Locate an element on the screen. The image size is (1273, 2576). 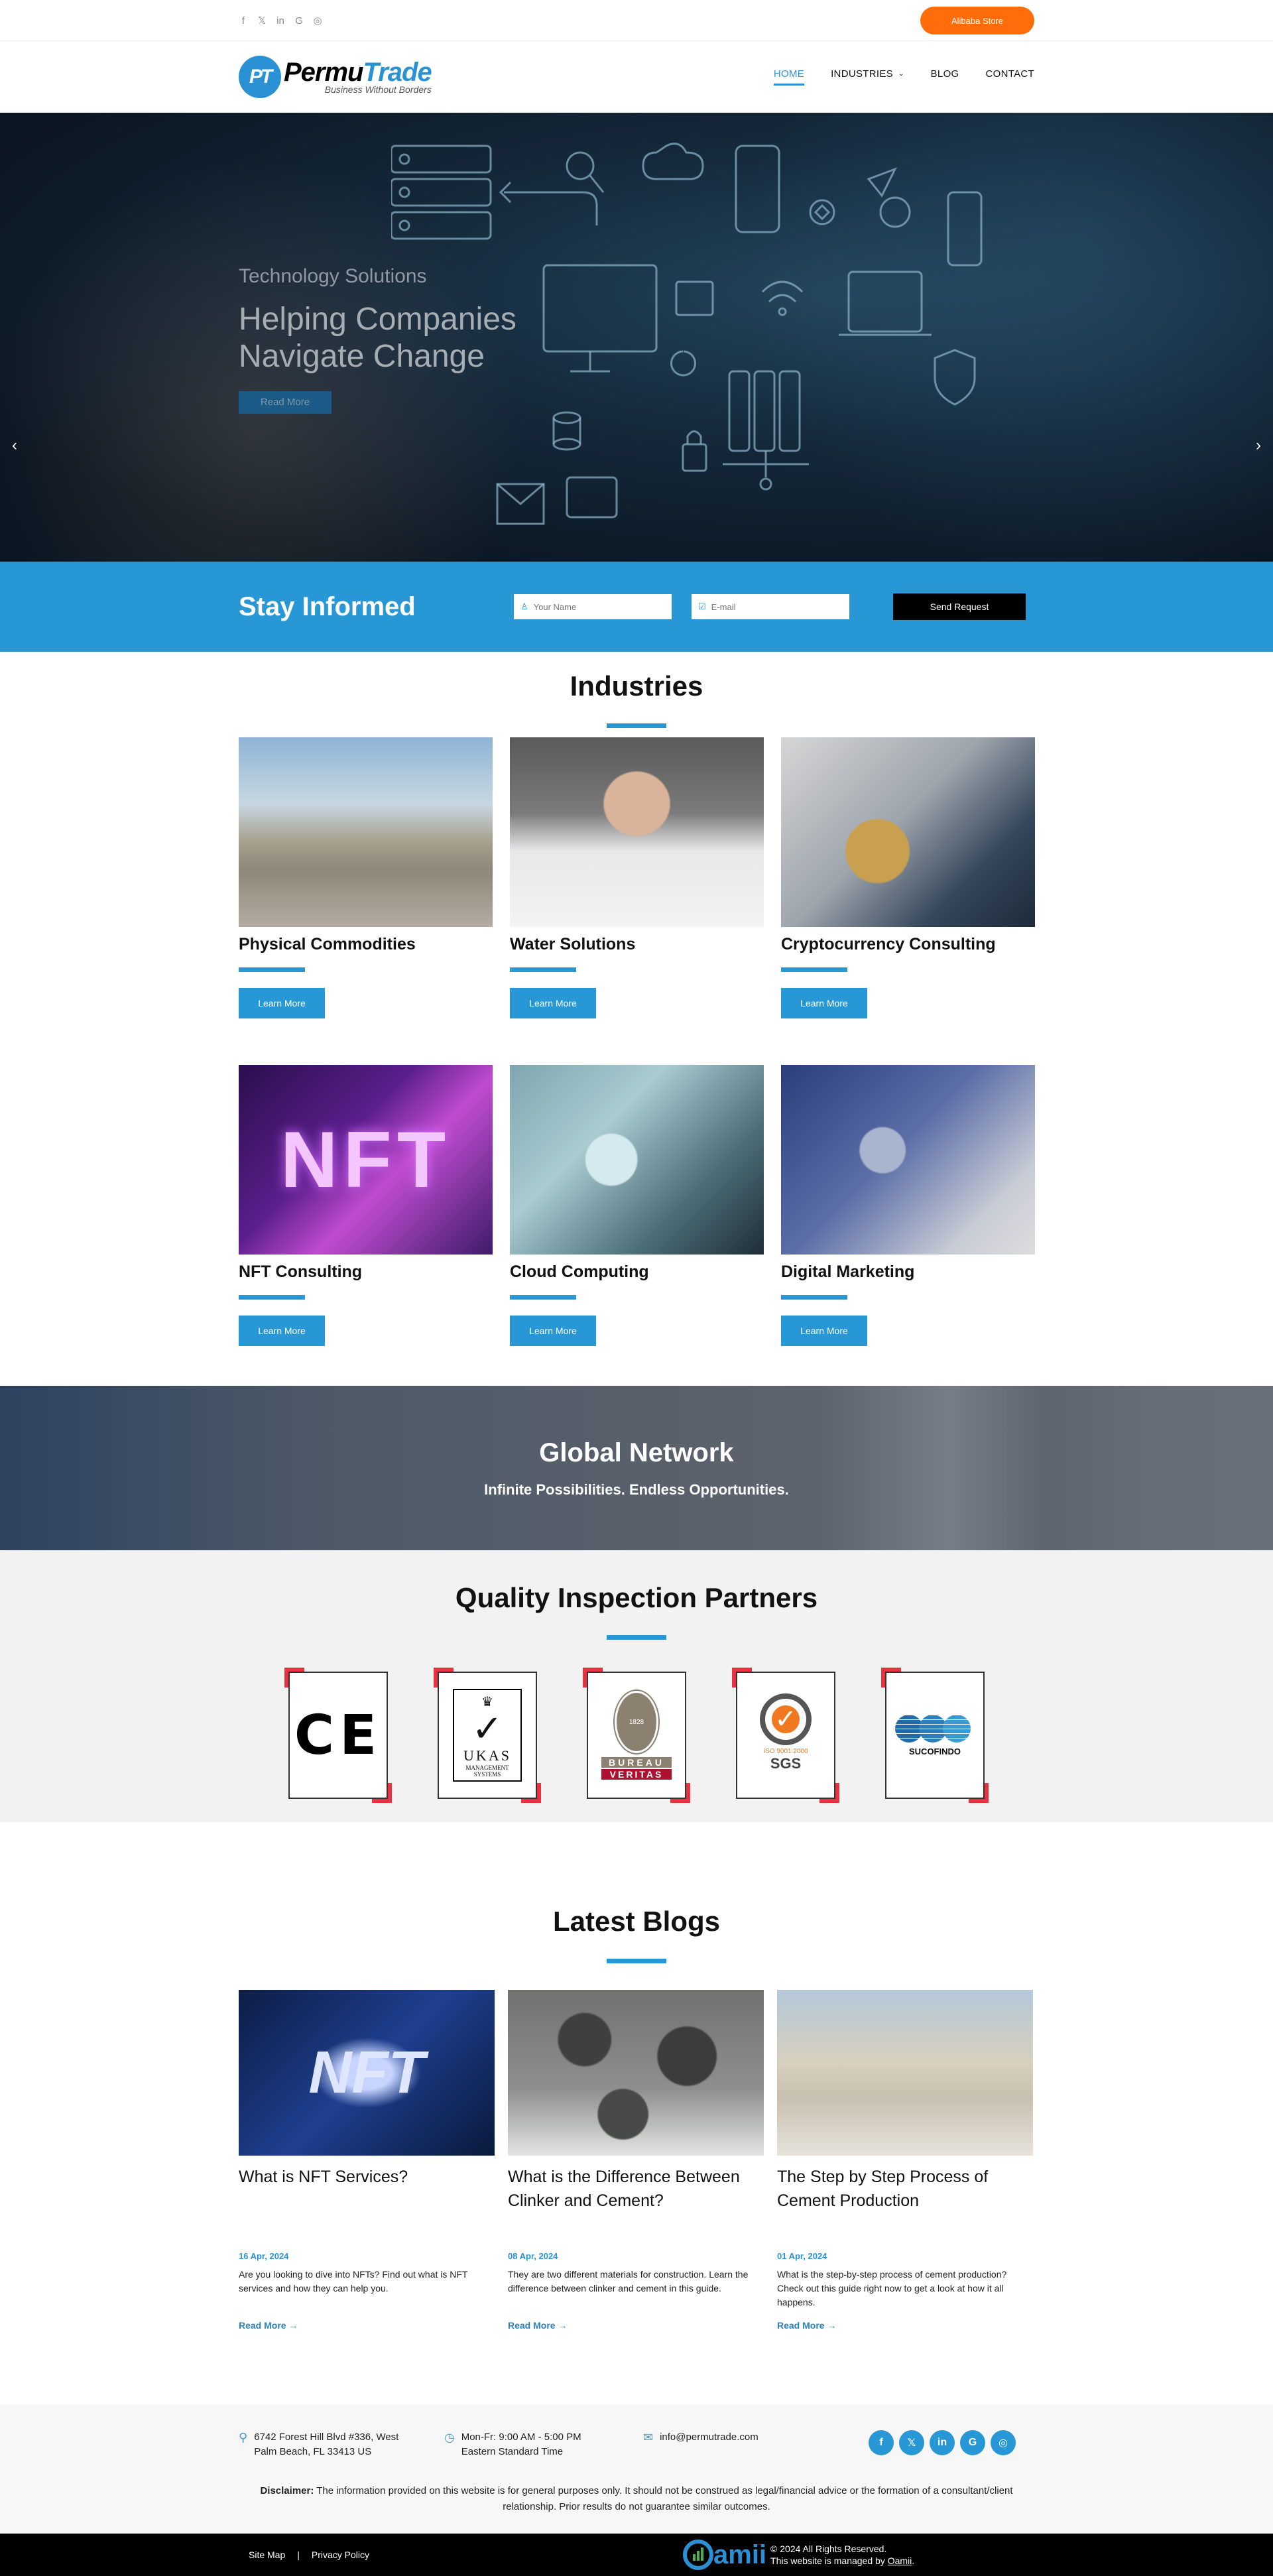
industry-title: Water Solutions is located at coordinates (637, 944).